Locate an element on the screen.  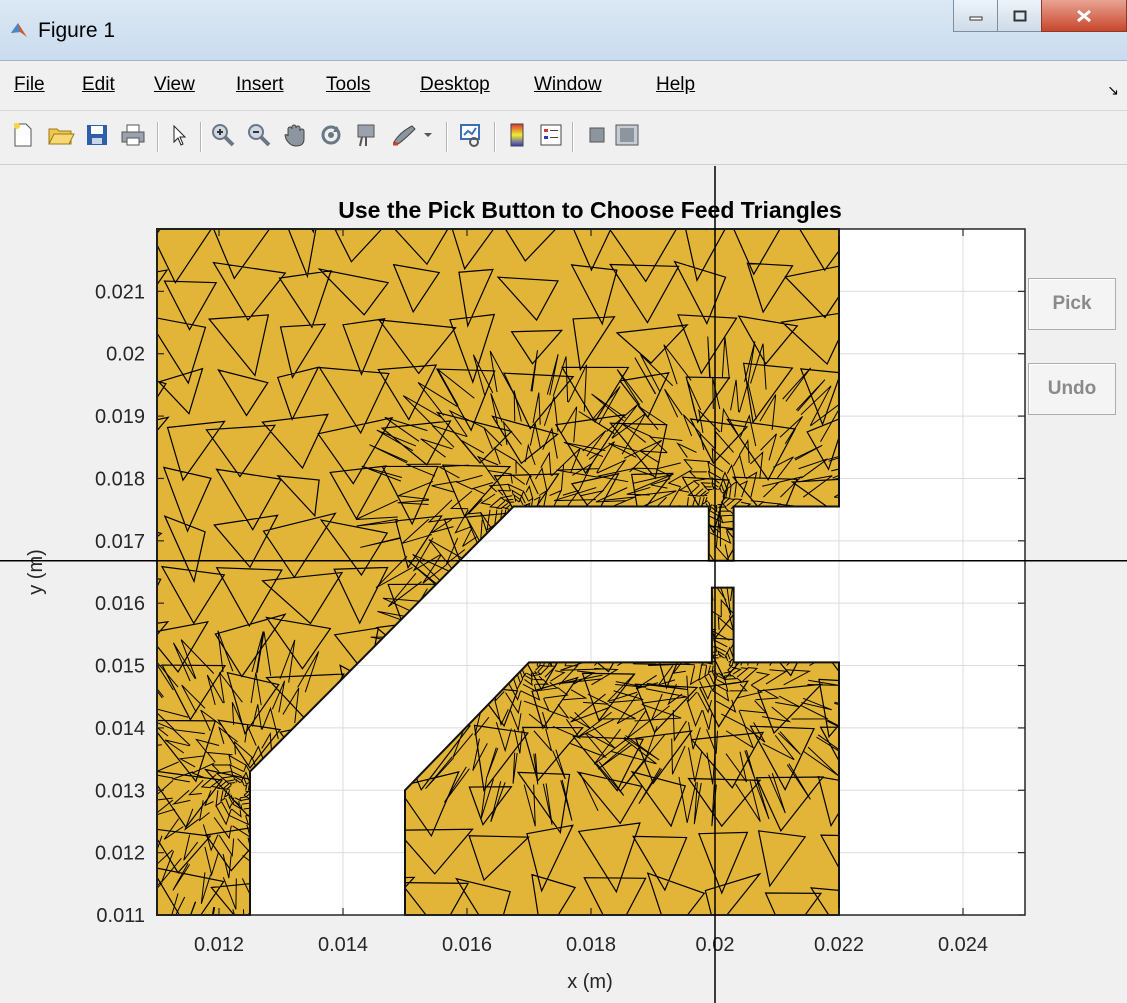
menu-tools: Tools is located at coordinates (348, 85).